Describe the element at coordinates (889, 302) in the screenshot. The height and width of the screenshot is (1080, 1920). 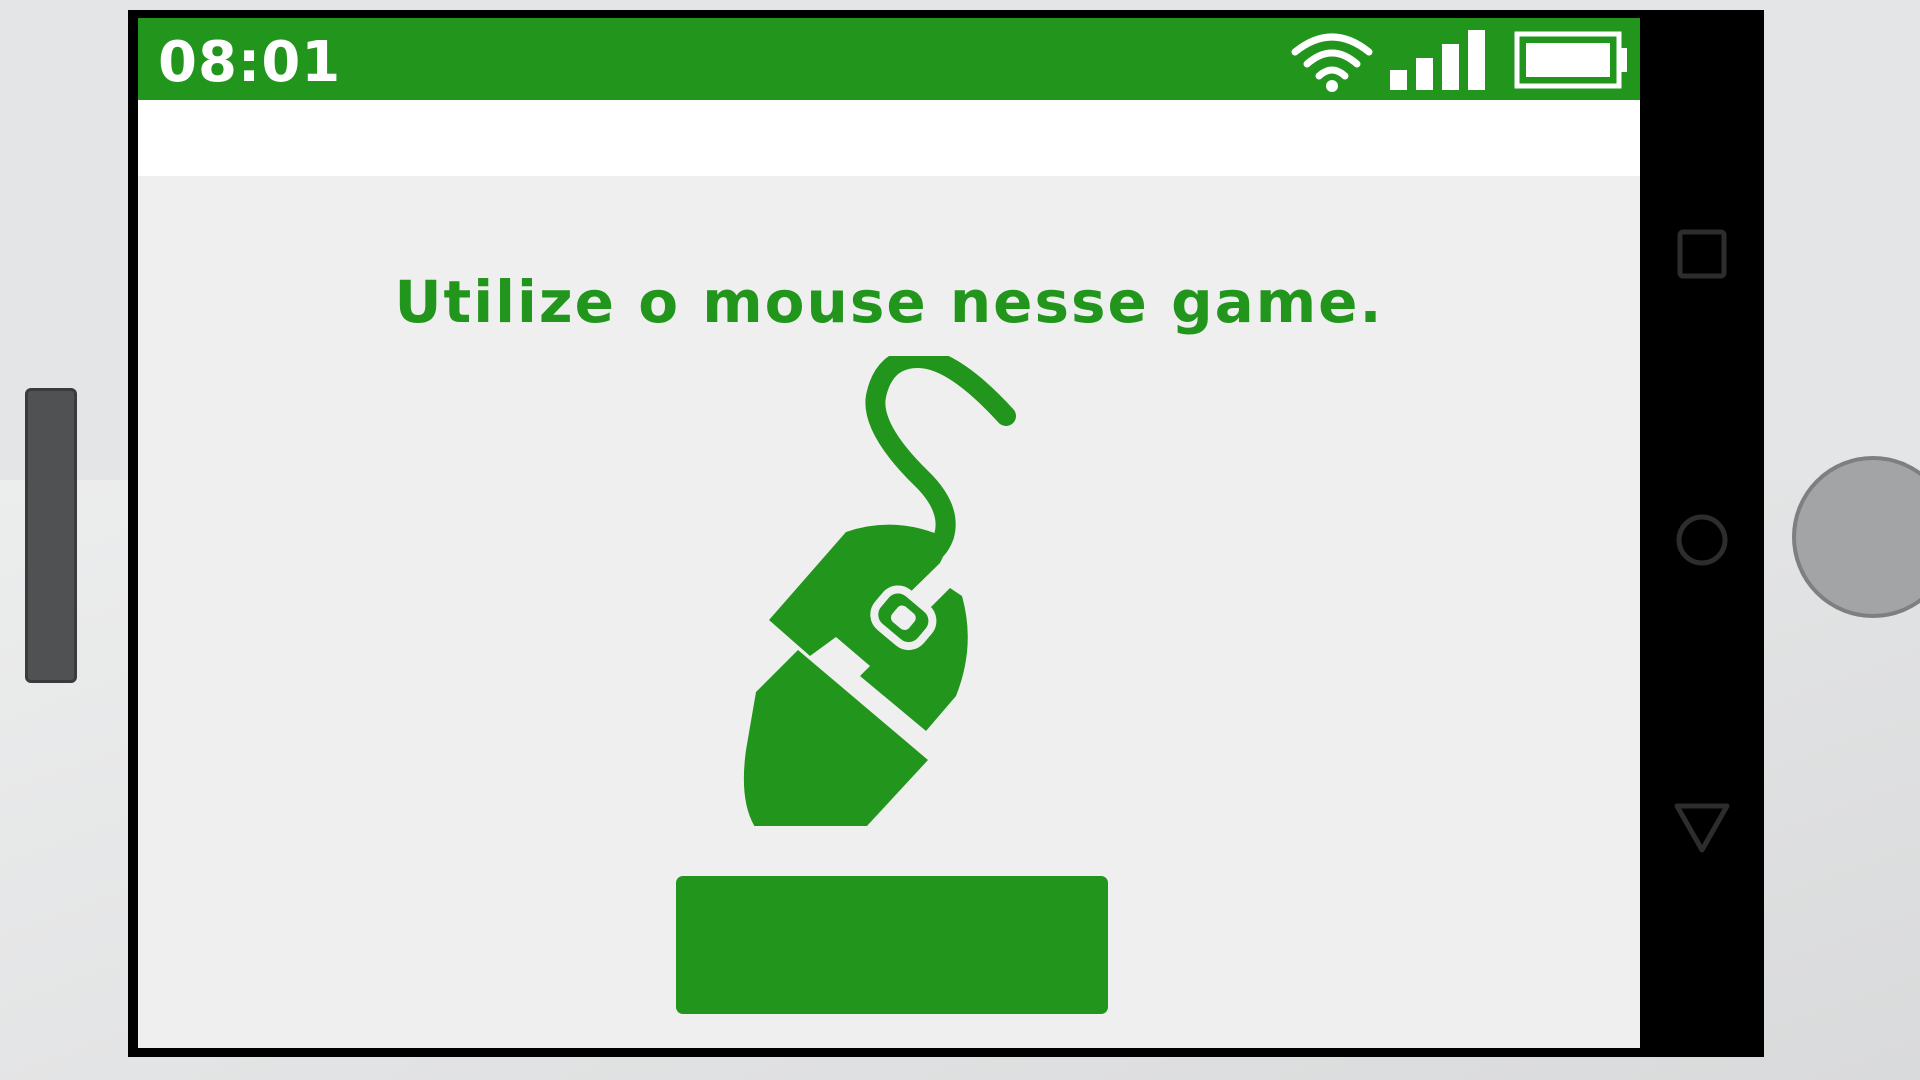
I see `instruction-text: Utilize o mouse nesse game.` at that location.